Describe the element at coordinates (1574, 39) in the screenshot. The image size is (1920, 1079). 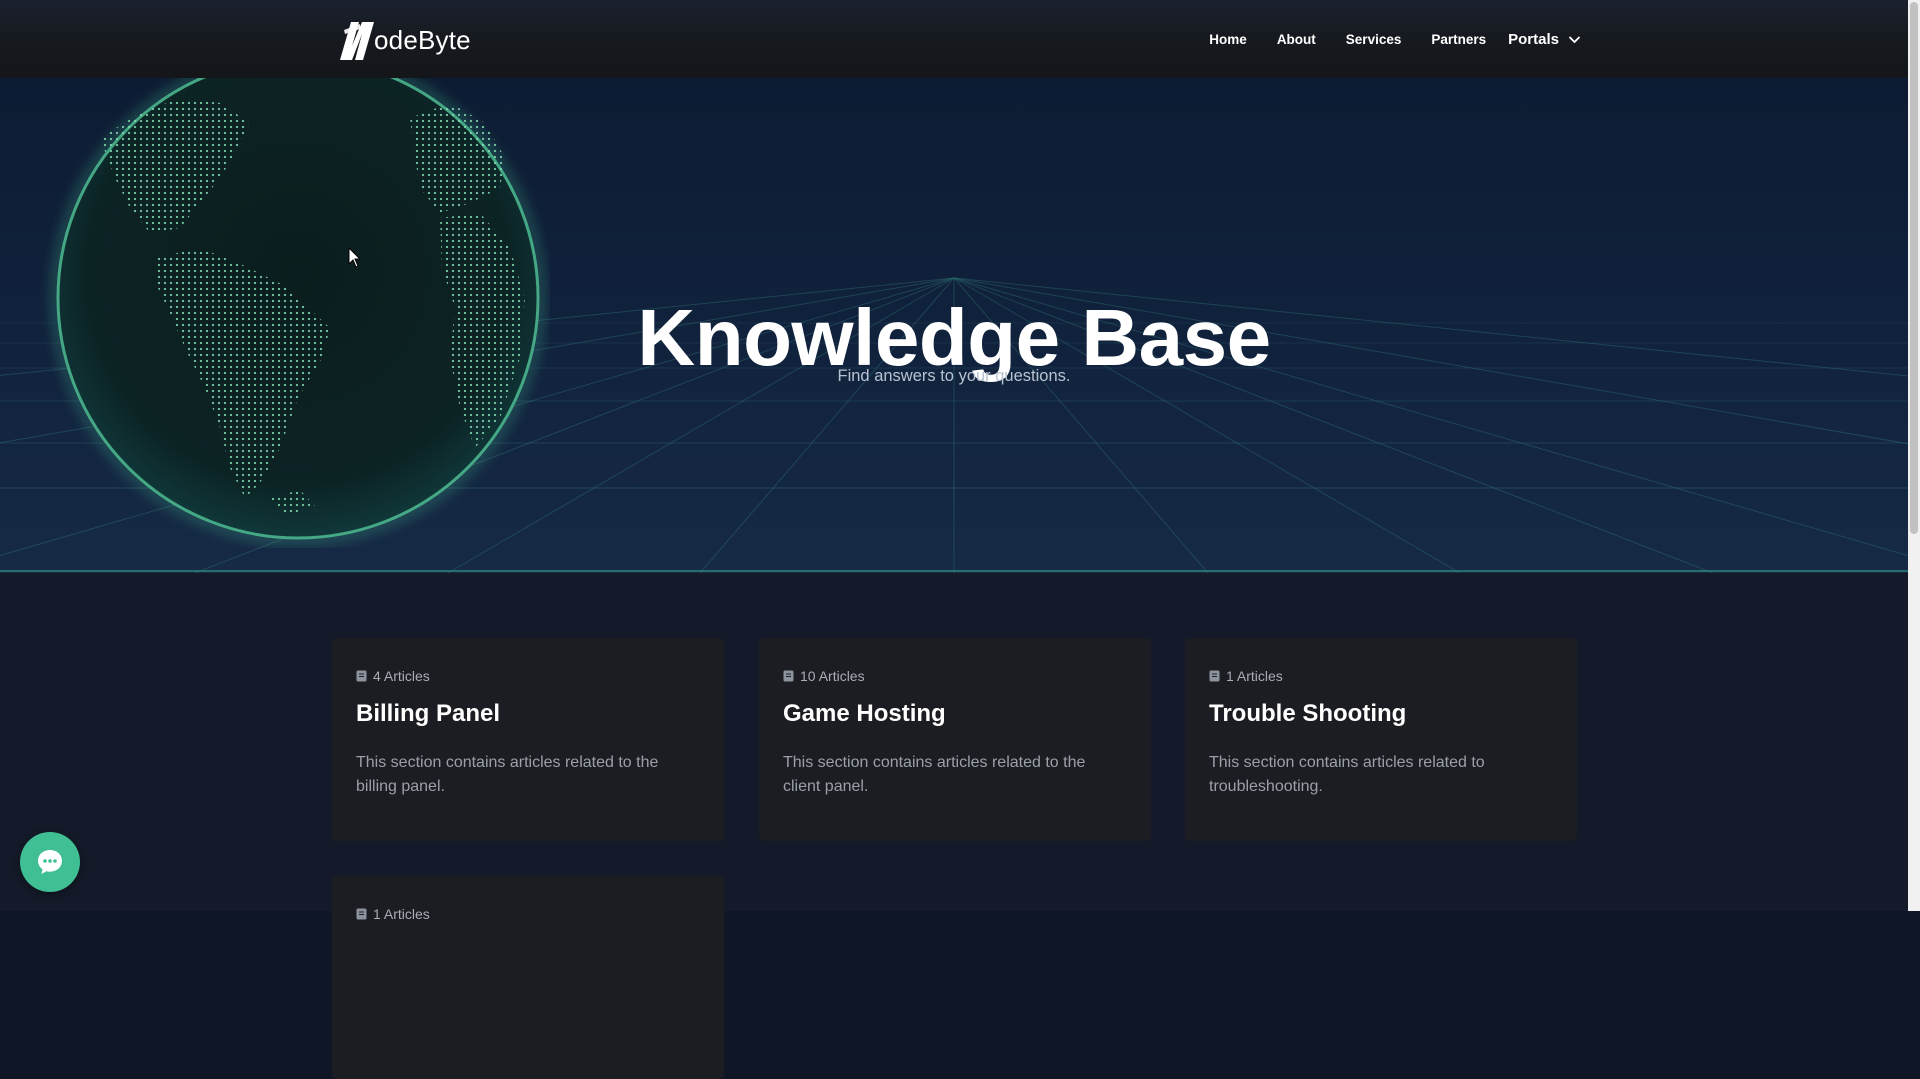
I see `chevron-down-icon` at that location.